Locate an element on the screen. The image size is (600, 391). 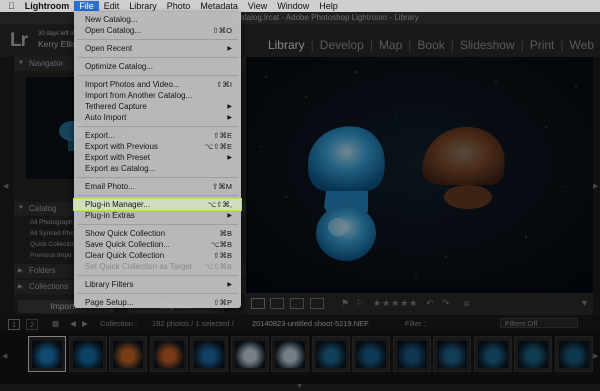
module-map: Map is located at coordinates (390, 45).